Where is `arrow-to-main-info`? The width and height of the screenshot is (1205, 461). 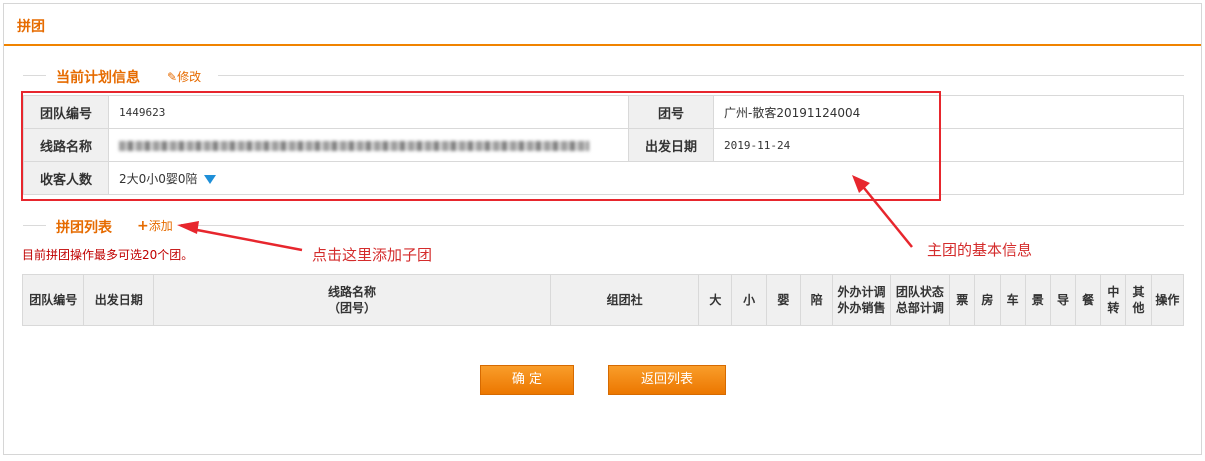
arrow-to-main-info is located at coordinates (882, 211).